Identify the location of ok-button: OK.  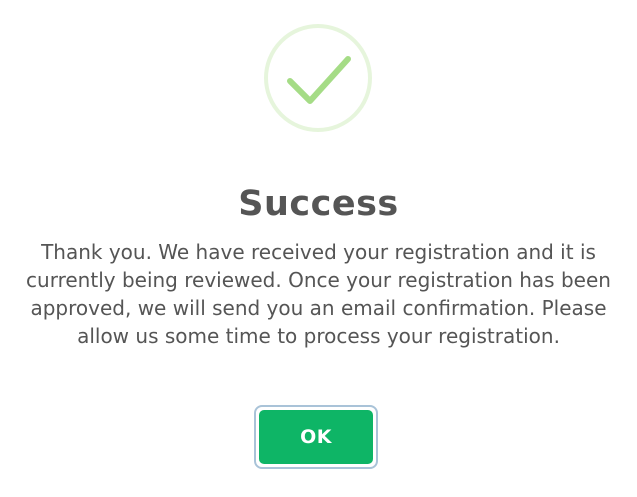
(316, 437).